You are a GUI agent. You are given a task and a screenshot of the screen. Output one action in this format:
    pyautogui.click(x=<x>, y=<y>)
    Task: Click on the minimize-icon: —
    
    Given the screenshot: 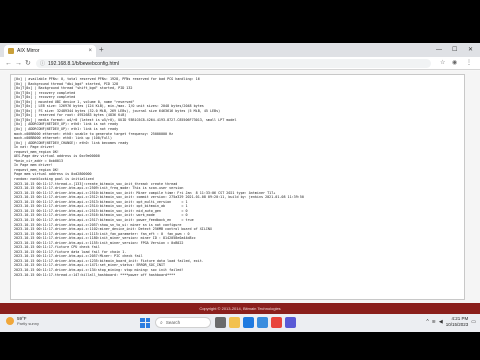 What is the action you would take?
    pyautogui.click(x=439, y=50)
    